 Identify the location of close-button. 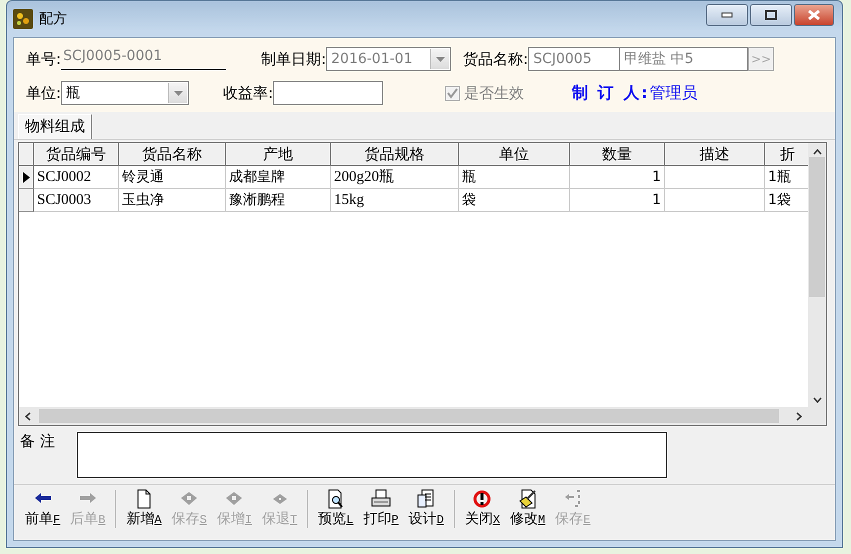
(814, 15).